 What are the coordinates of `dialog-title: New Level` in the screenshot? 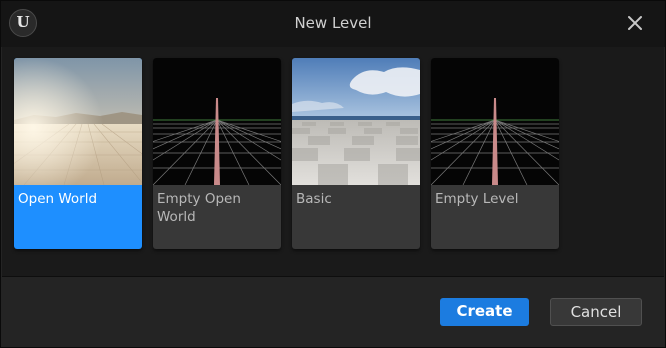 It's located at (333, 23).